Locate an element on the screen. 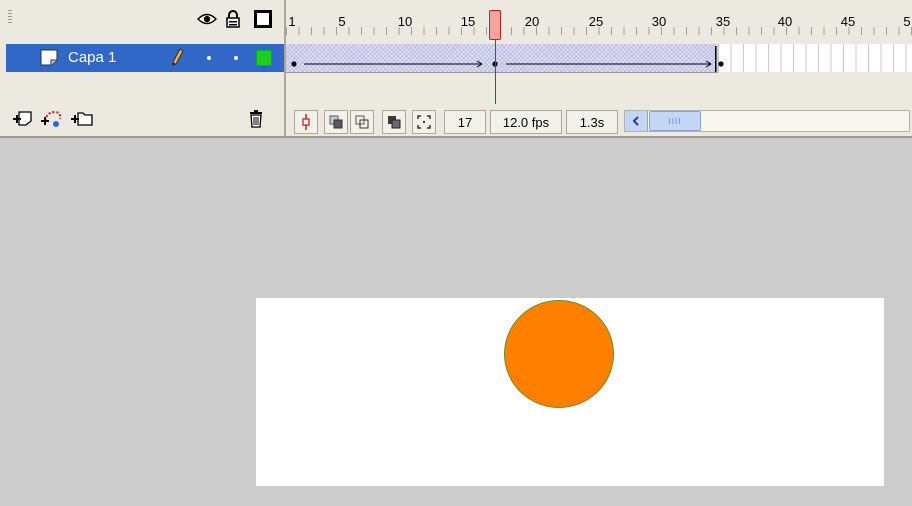  modify-onion-markers-button is located at coordinates (424, 122).